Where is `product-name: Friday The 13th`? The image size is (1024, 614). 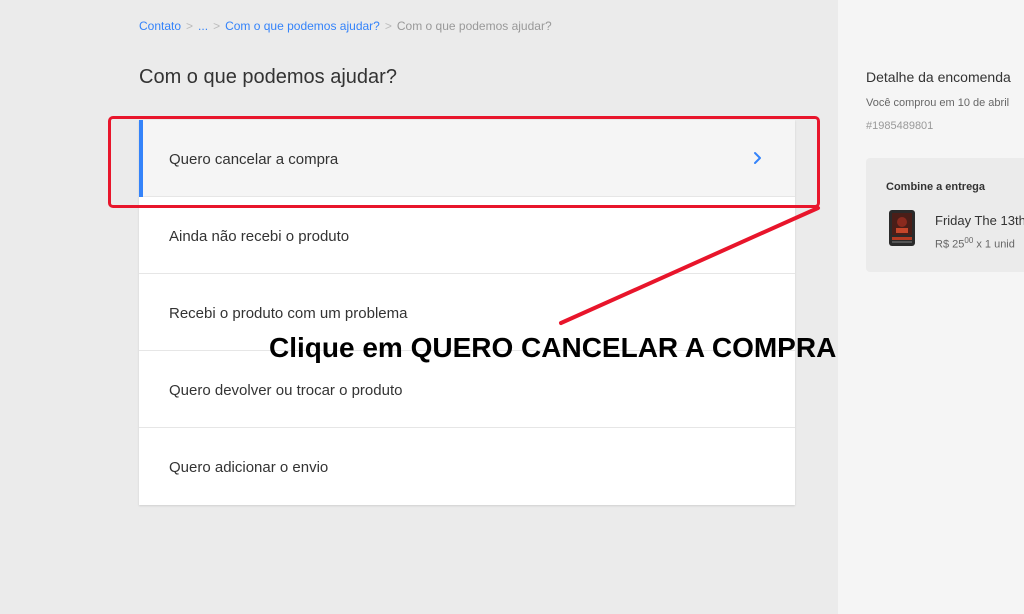 product-name: Friday The 13th is located at coordinates (979, 220).